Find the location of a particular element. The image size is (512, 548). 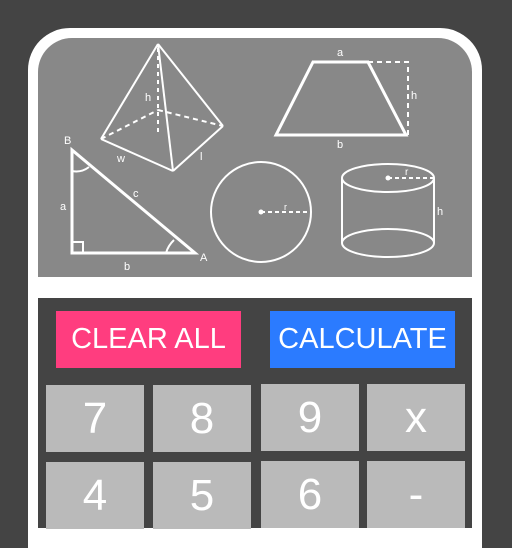

pyramid-w-label: w is located at coordinates (120, 159).